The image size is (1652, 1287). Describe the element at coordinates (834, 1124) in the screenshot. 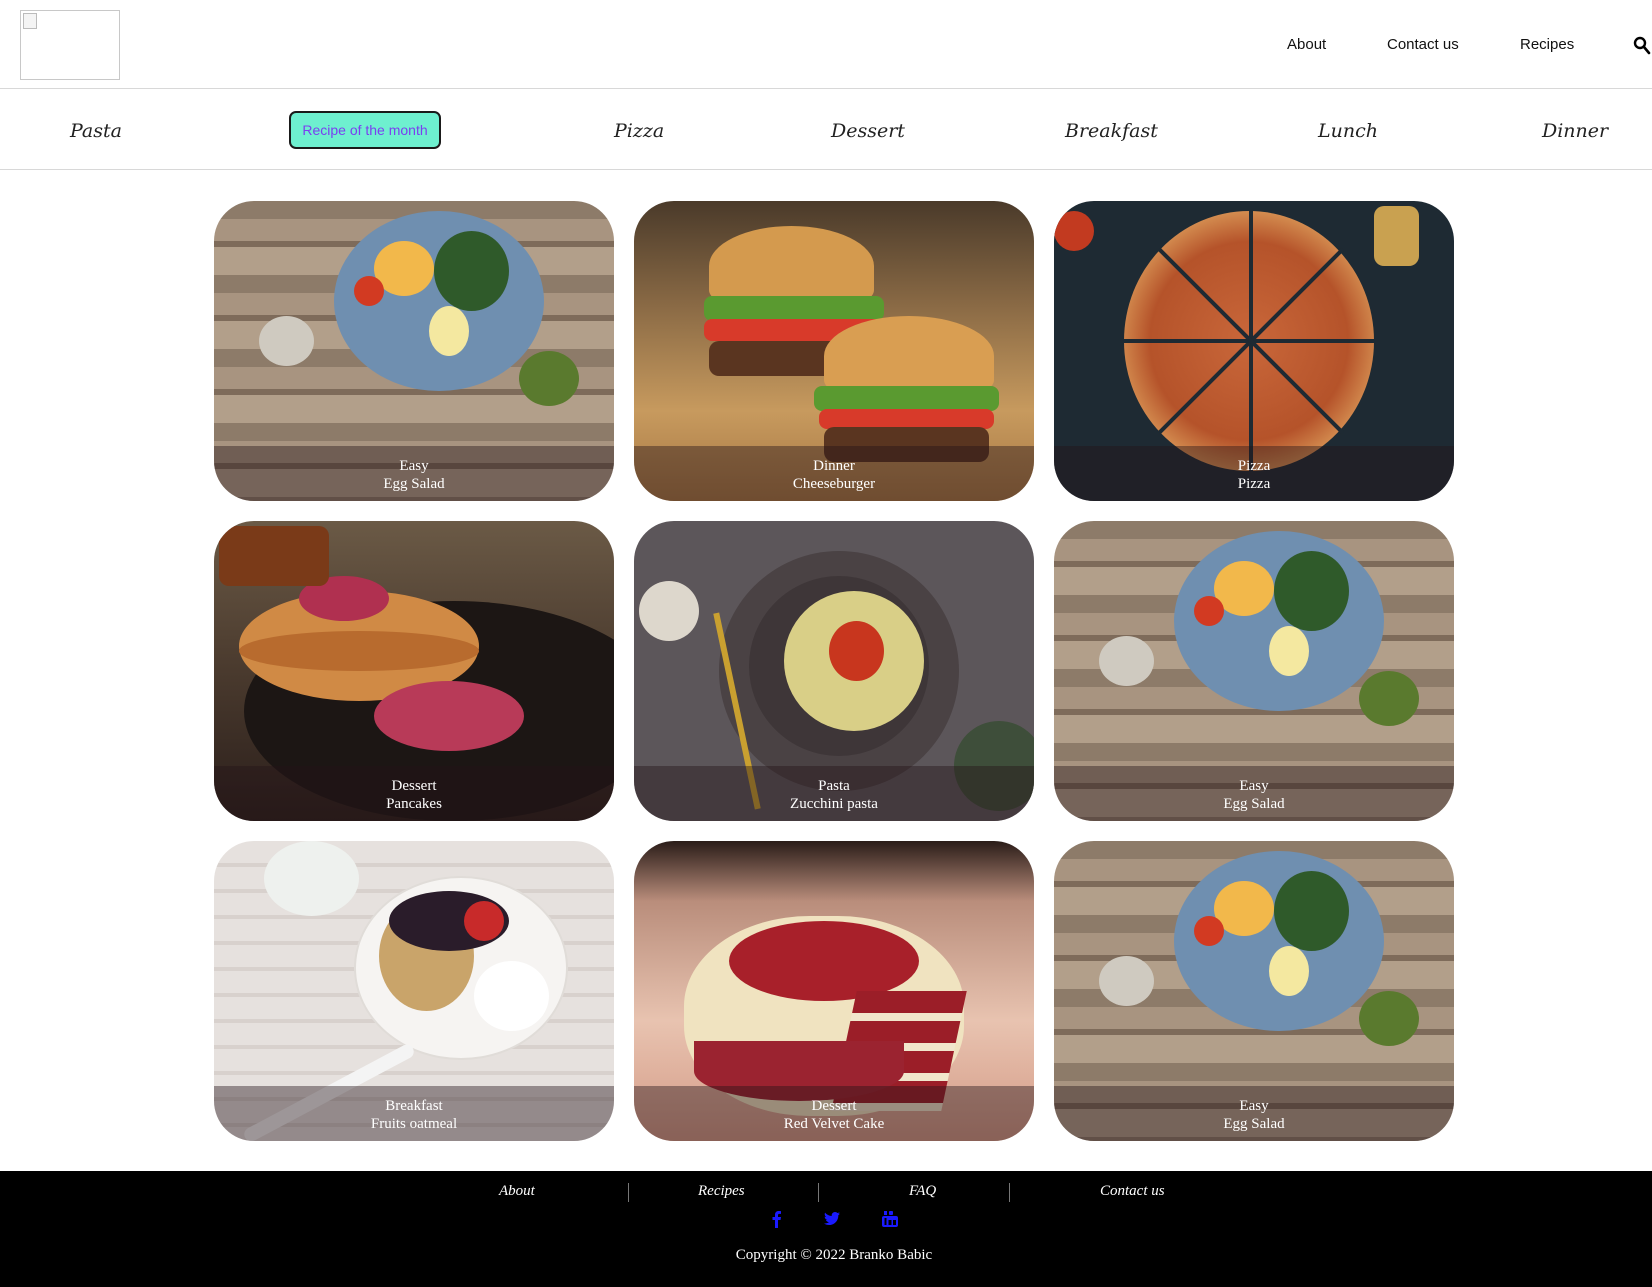

I see `card-title: Red Velvet Cake` at that location.